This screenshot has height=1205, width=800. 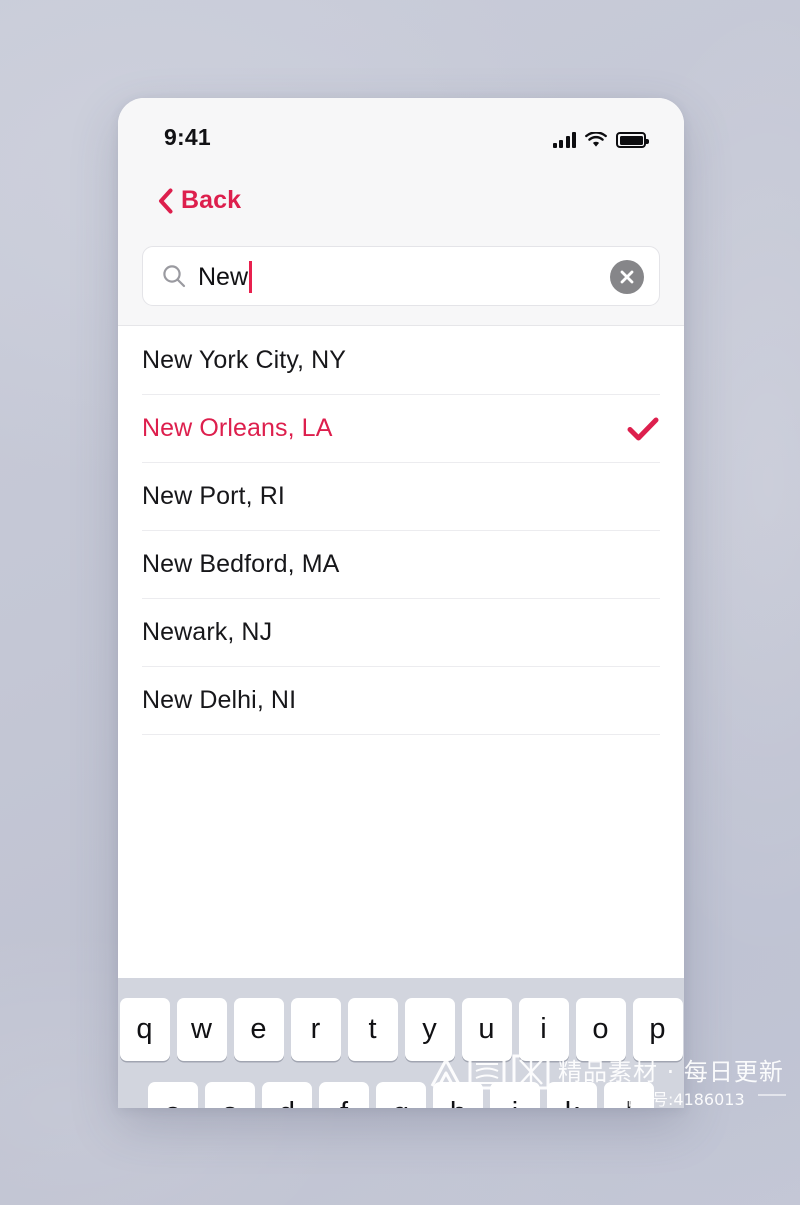 What do you see at coordinates (429, 1029) in the screenshot?
I see `key-y: y` at bounding box center [429, 1029].